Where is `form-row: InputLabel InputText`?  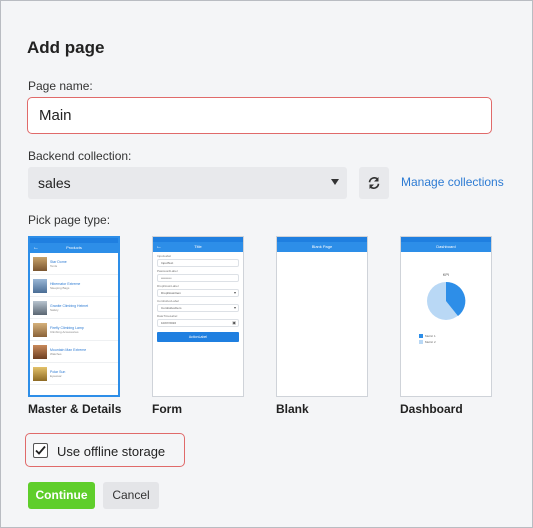 form-row: InputLabel InputText is located at coordinates (198, 260).